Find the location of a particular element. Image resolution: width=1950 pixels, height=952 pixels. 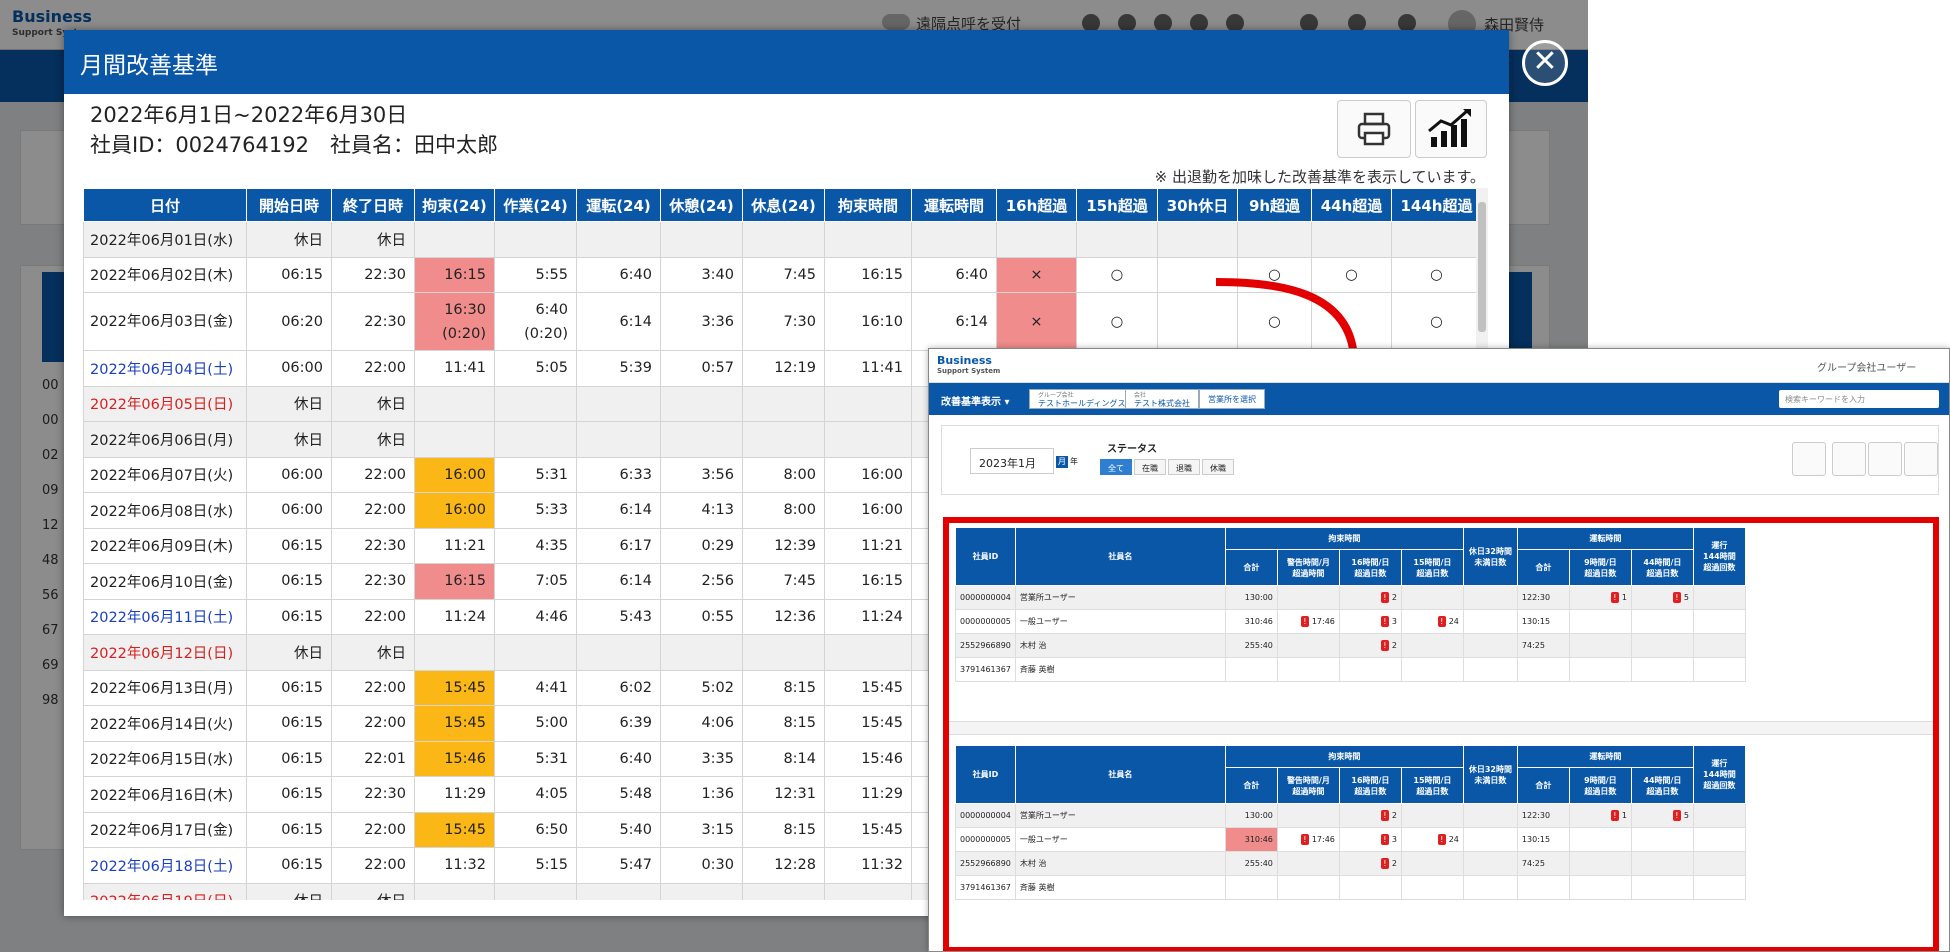

chart-button is located at coordinates (1451, 129).